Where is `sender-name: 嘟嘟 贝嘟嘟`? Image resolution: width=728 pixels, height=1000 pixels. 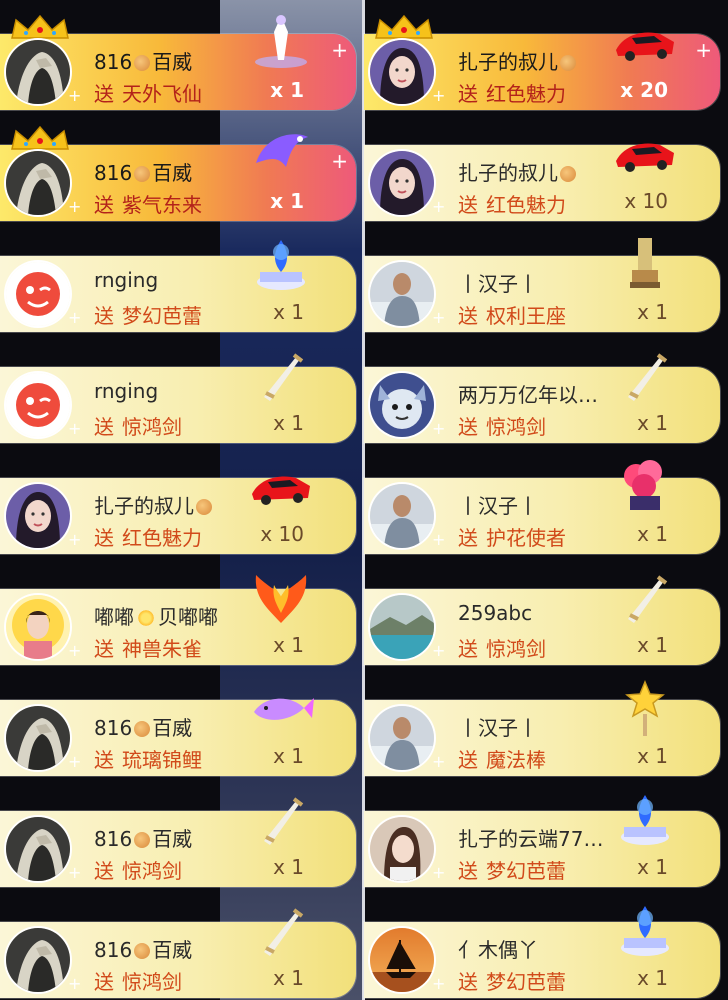
sender-name: 嘟嘟 贝嘟嘟 is located at coordinates (156, 615).